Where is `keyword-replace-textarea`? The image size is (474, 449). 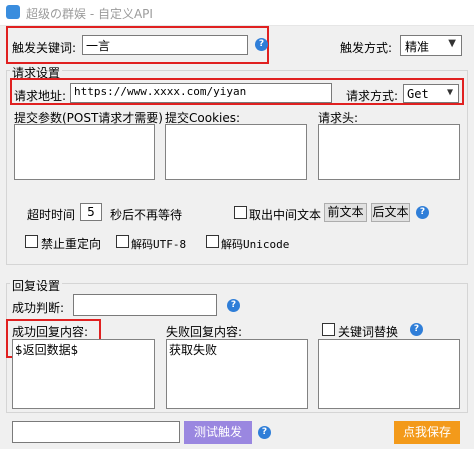 keyword-replace-textarea is located at coordinates (389, 374).